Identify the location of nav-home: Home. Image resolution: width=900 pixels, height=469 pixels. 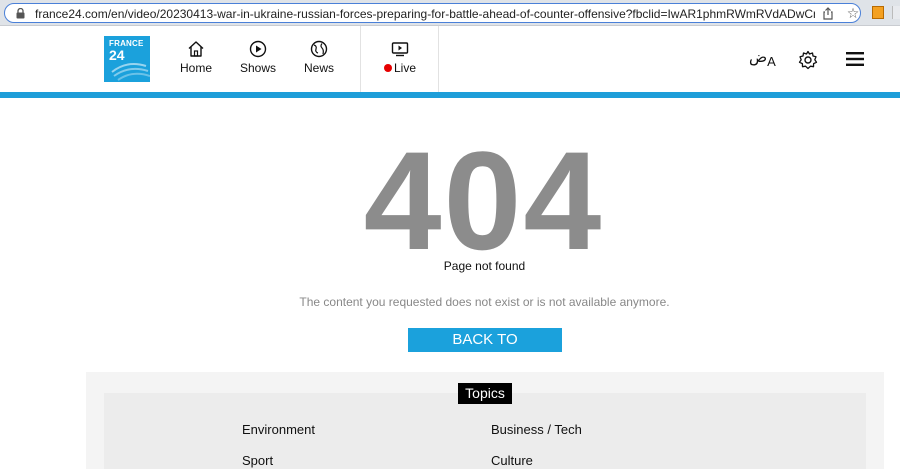
(196, 60).